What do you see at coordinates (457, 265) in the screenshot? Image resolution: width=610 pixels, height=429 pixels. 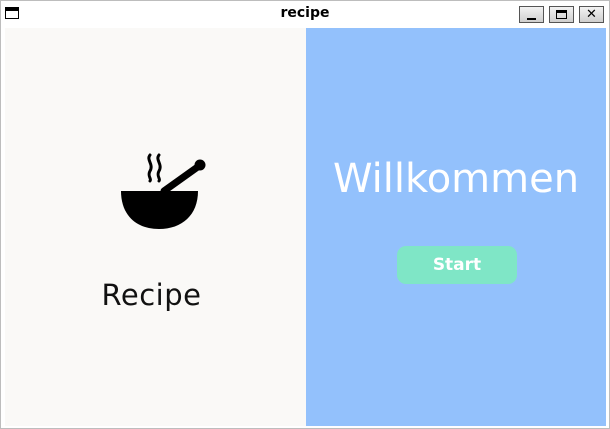 I see `start-button: Start` at bounding box center [457, 265].